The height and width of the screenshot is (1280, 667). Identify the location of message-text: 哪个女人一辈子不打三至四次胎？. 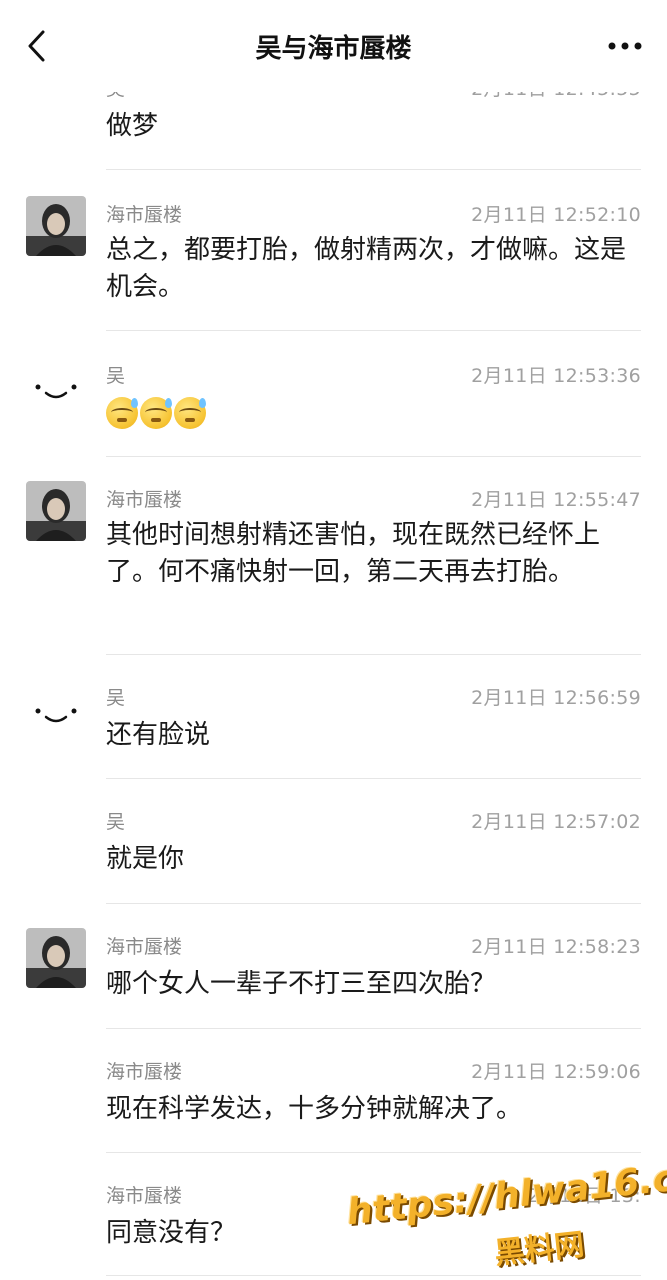
(301, 984).